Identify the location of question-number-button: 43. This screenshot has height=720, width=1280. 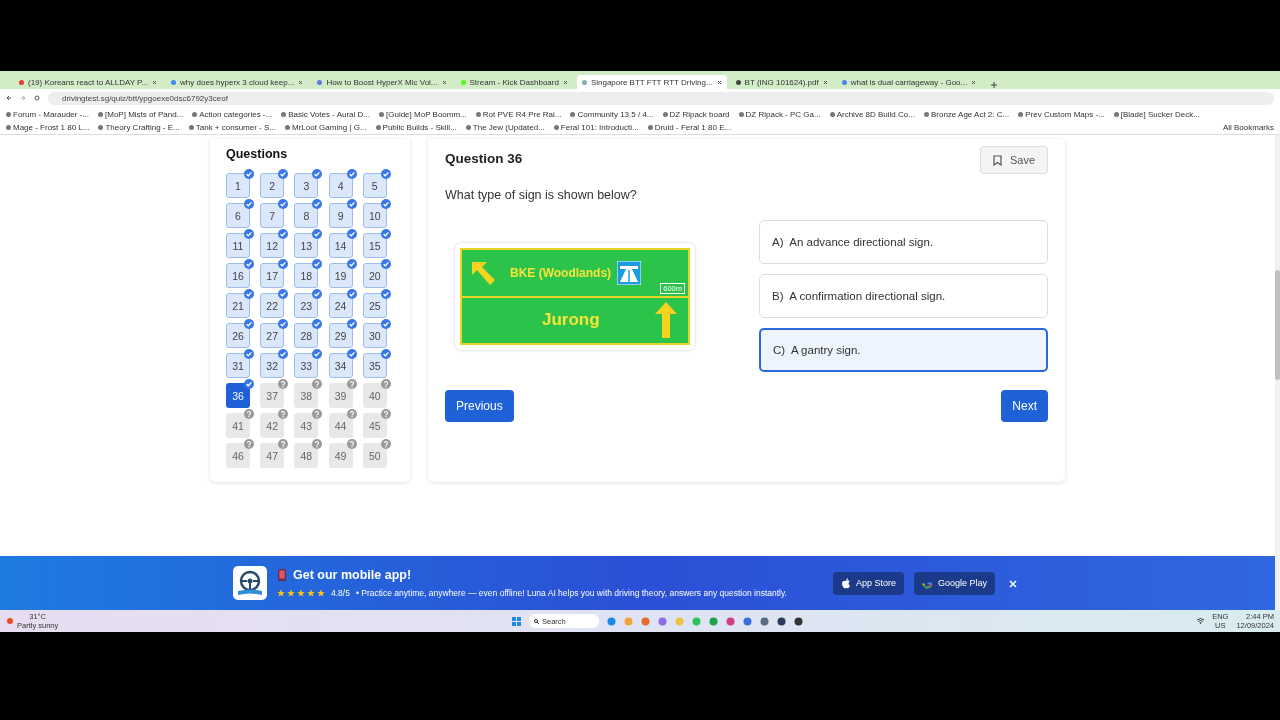
(306, 425).